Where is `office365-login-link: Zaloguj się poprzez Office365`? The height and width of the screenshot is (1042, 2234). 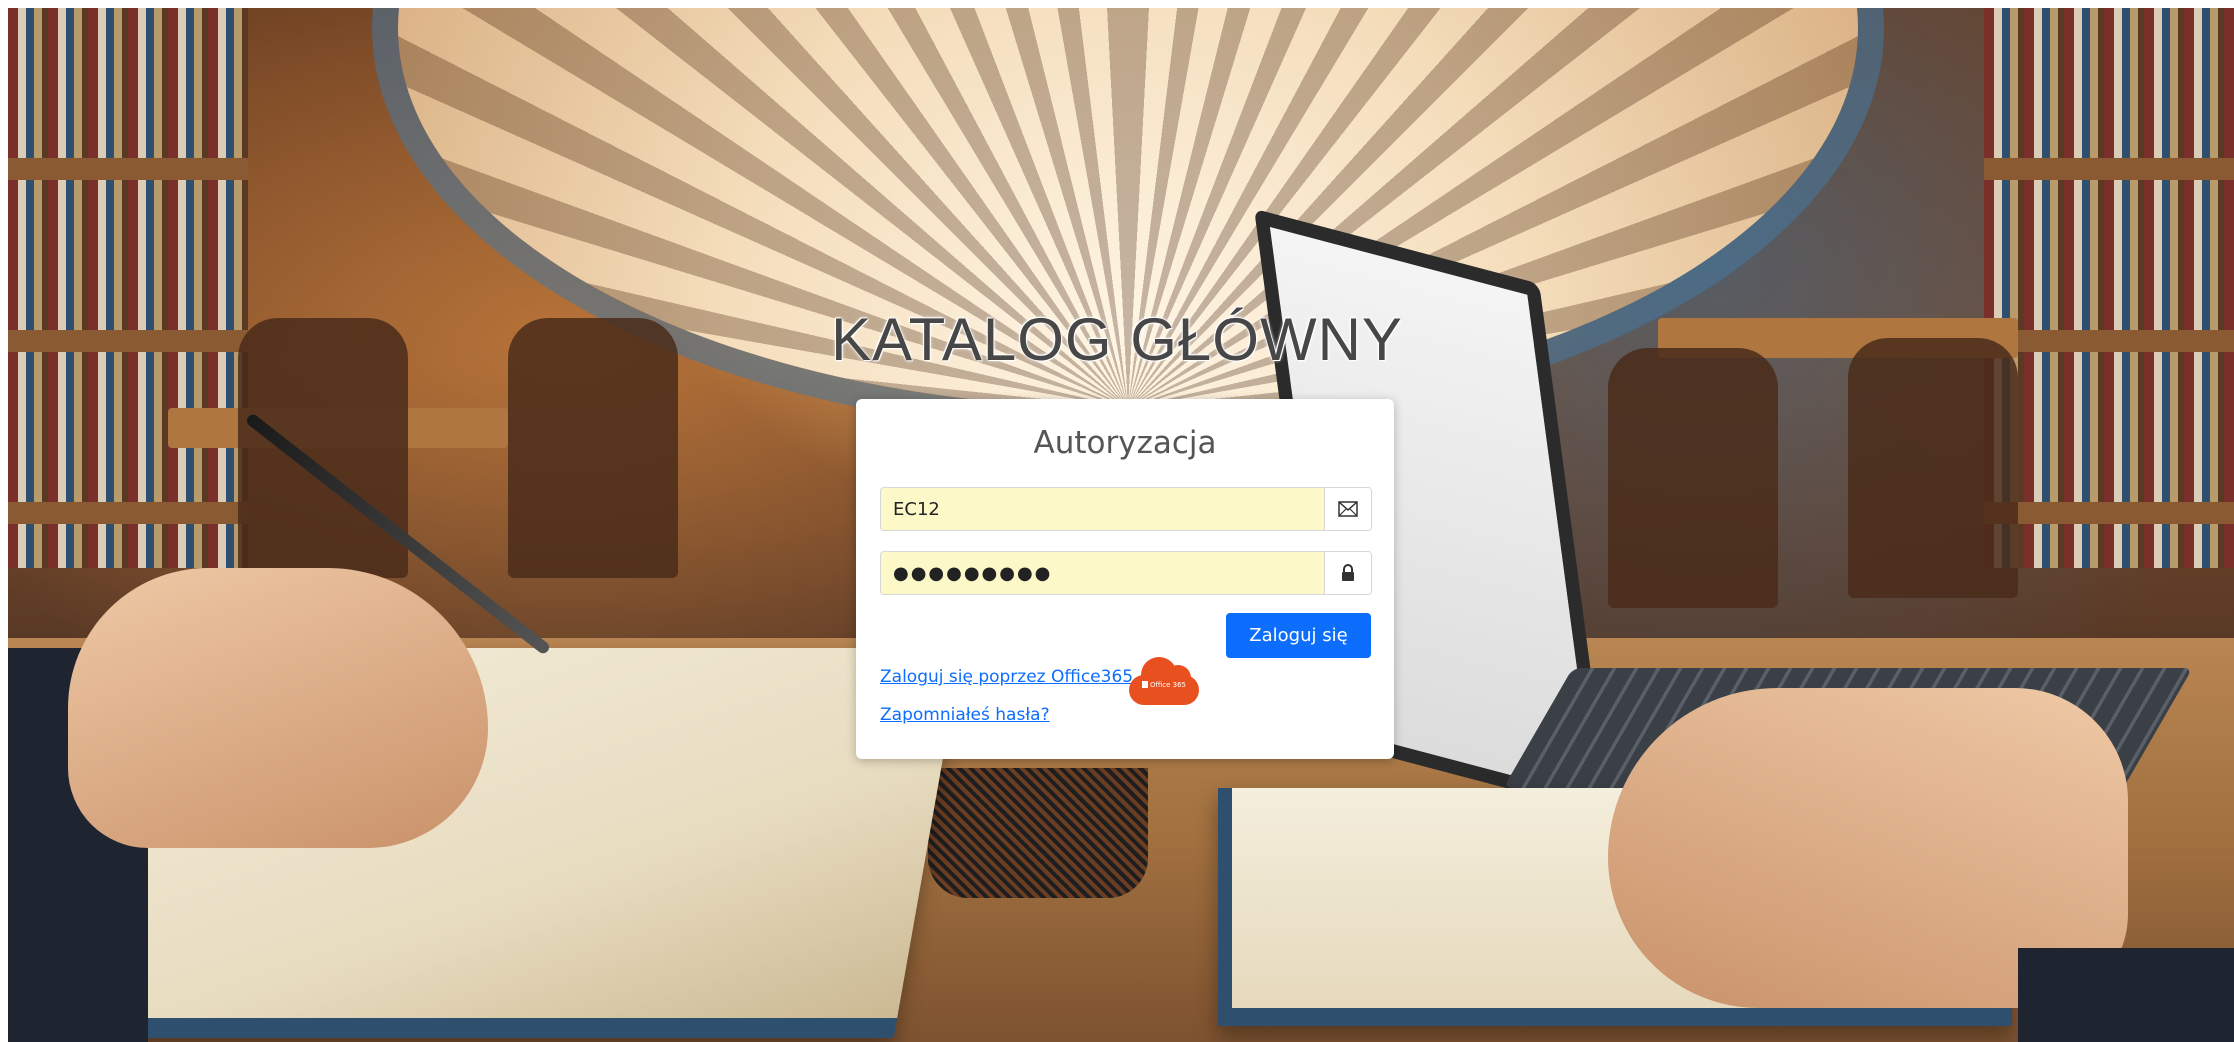
office365-login-link: Zaloguj się poprzez Office365 is located at coordinates (1006, 677).